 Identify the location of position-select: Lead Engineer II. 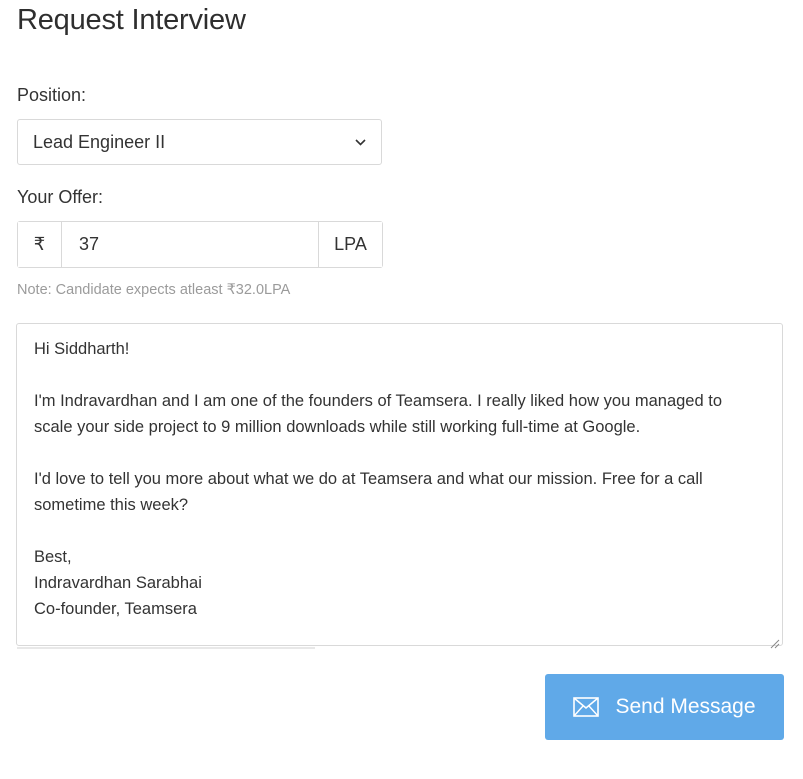
(199, 142).